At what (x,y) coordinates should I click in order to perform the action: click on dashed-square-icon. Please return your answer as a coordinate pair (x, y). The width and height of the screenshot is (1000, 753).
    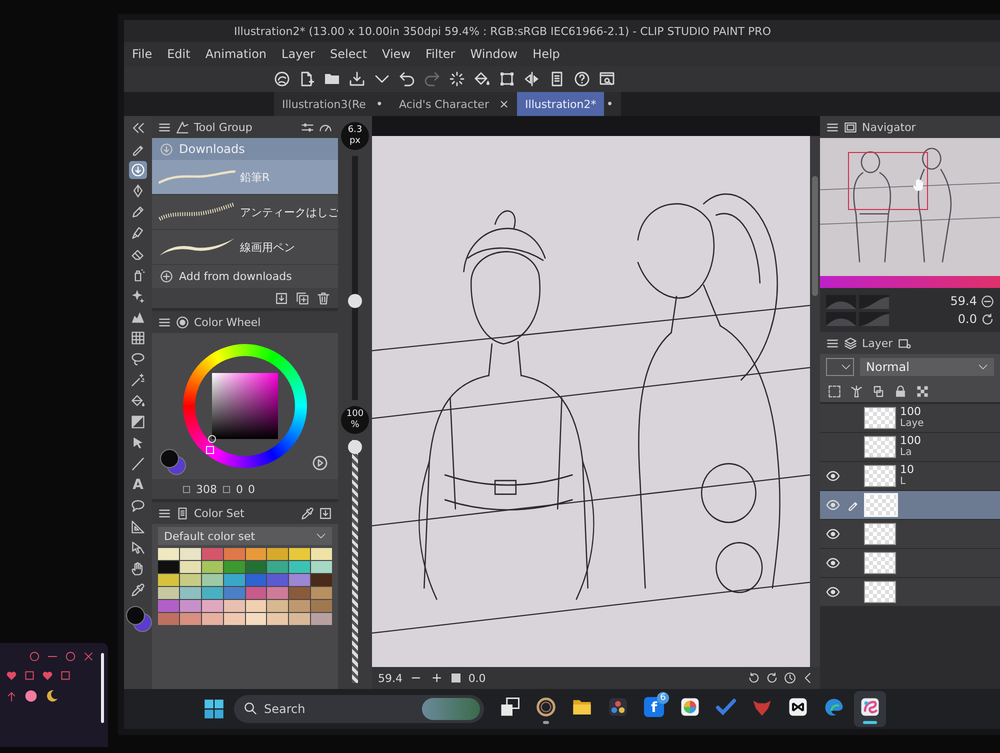
    Looking at the image, I should click on (834, 391).